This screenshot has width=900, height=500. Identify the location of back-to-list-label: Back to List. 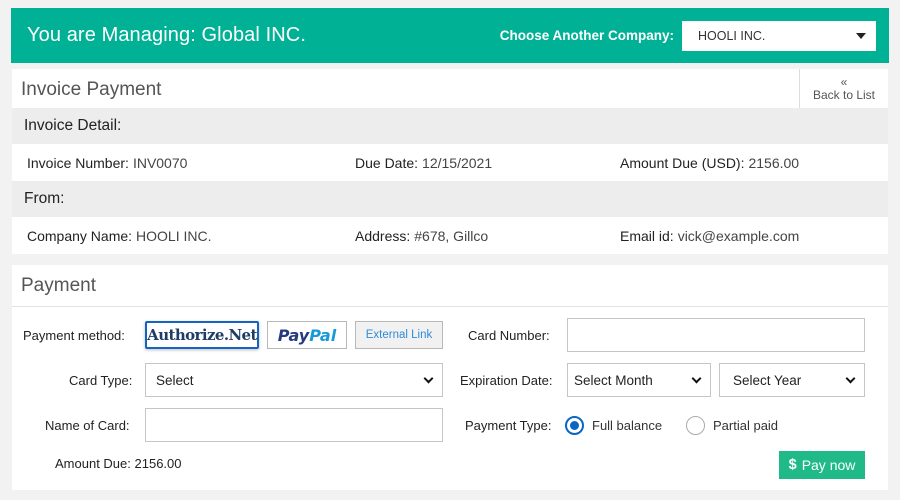
(844, 95).